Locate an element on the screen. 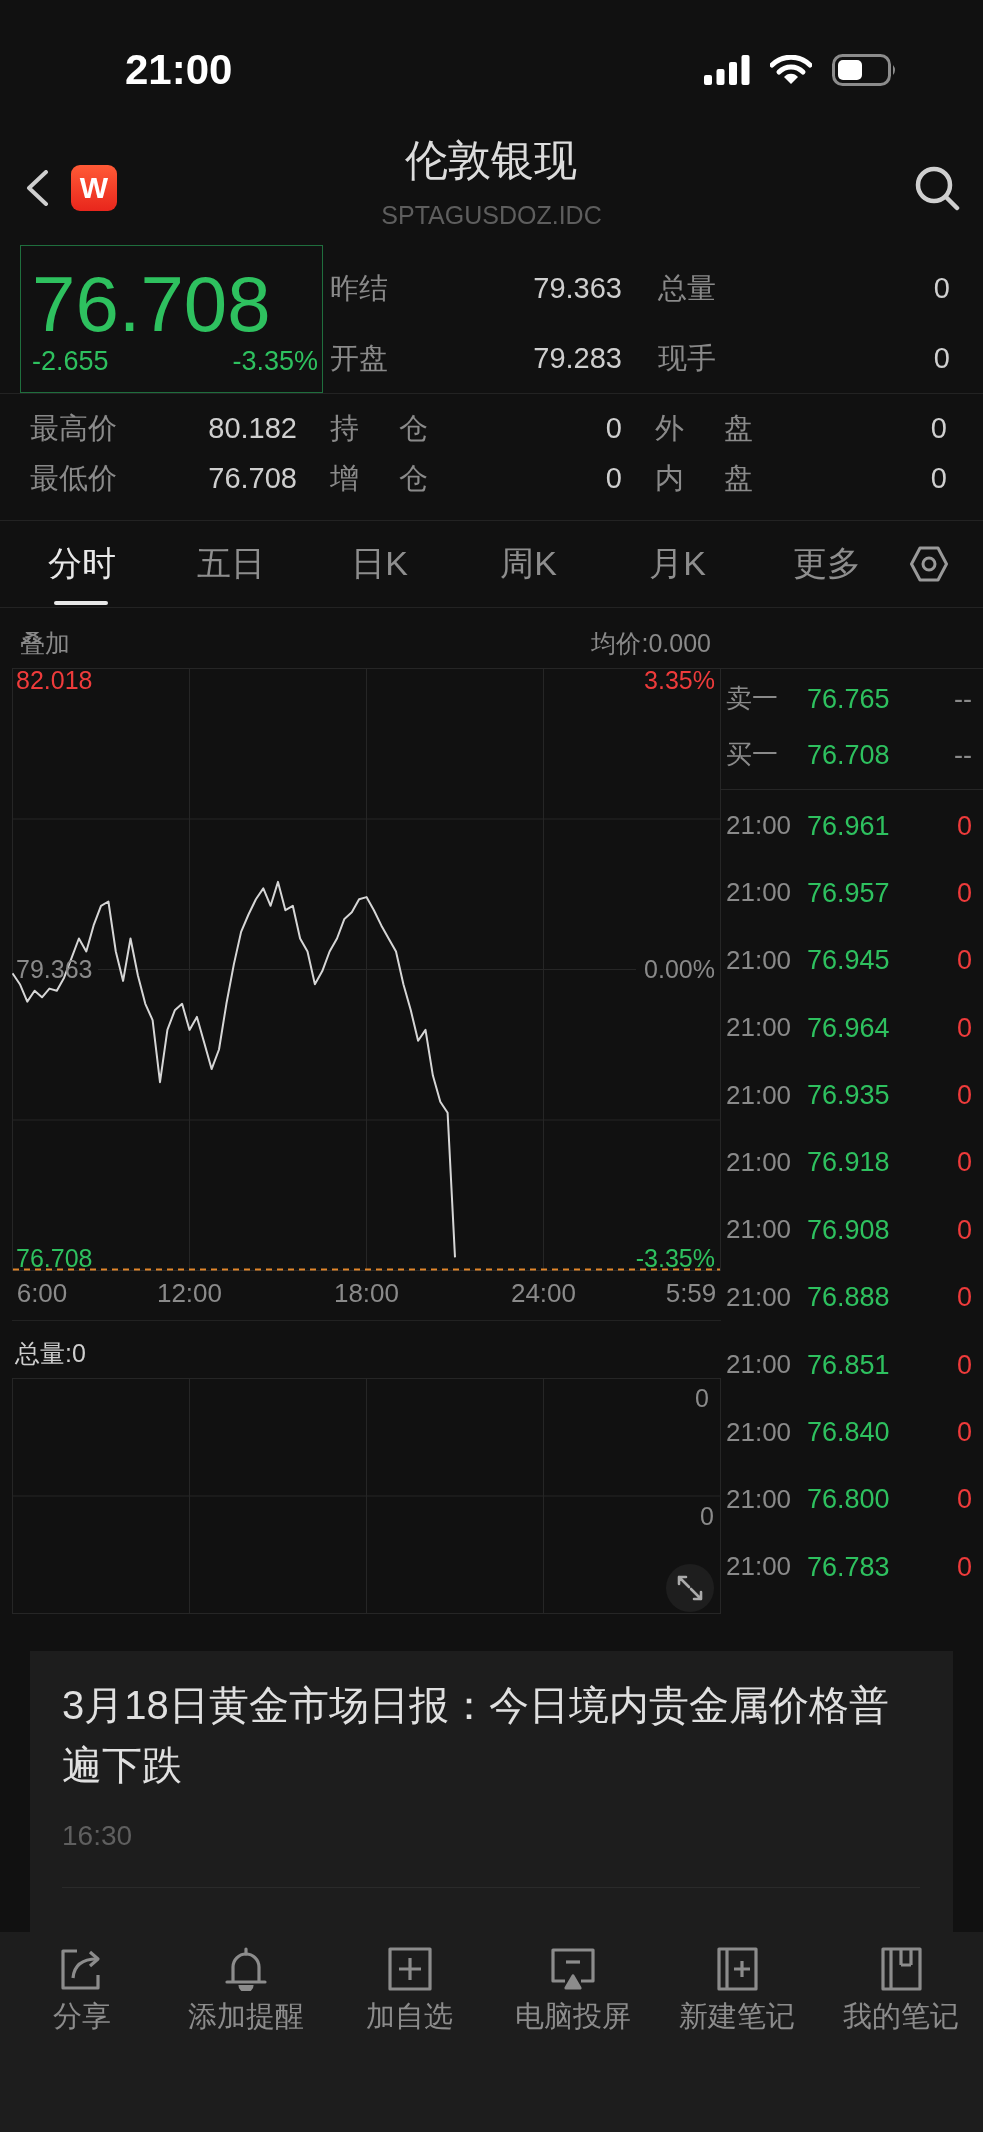 Image resolution: width=983 pixels, height=2132 pixels. trade-price: 76.964 is located at coordinates (848, 1028).